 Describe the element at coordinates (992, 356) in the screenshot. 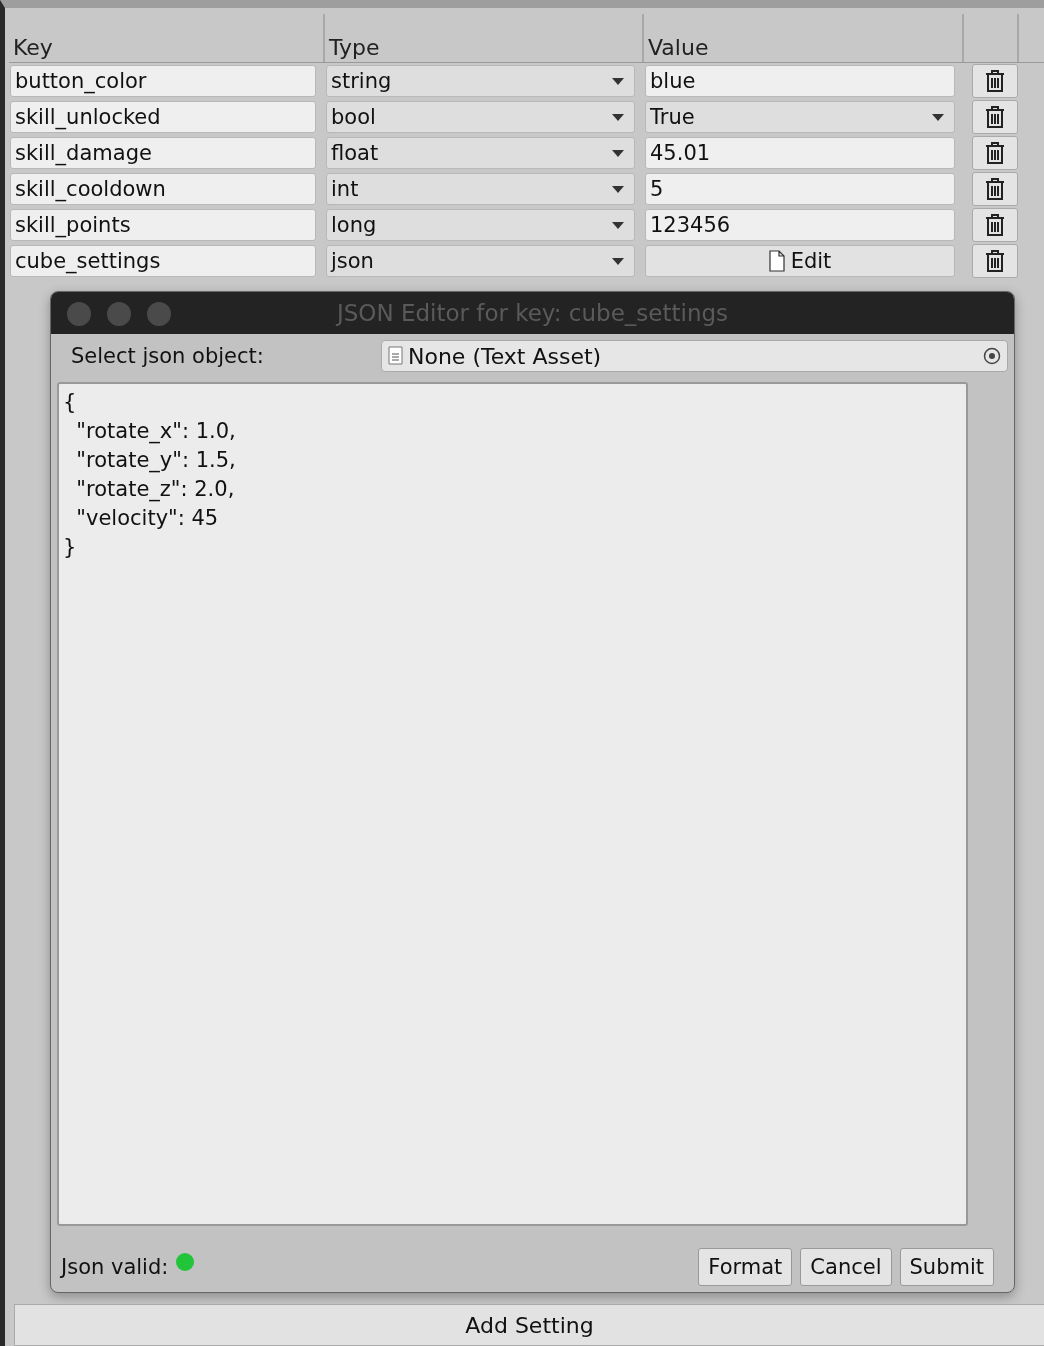

I see `object-picker-icon` at that location.